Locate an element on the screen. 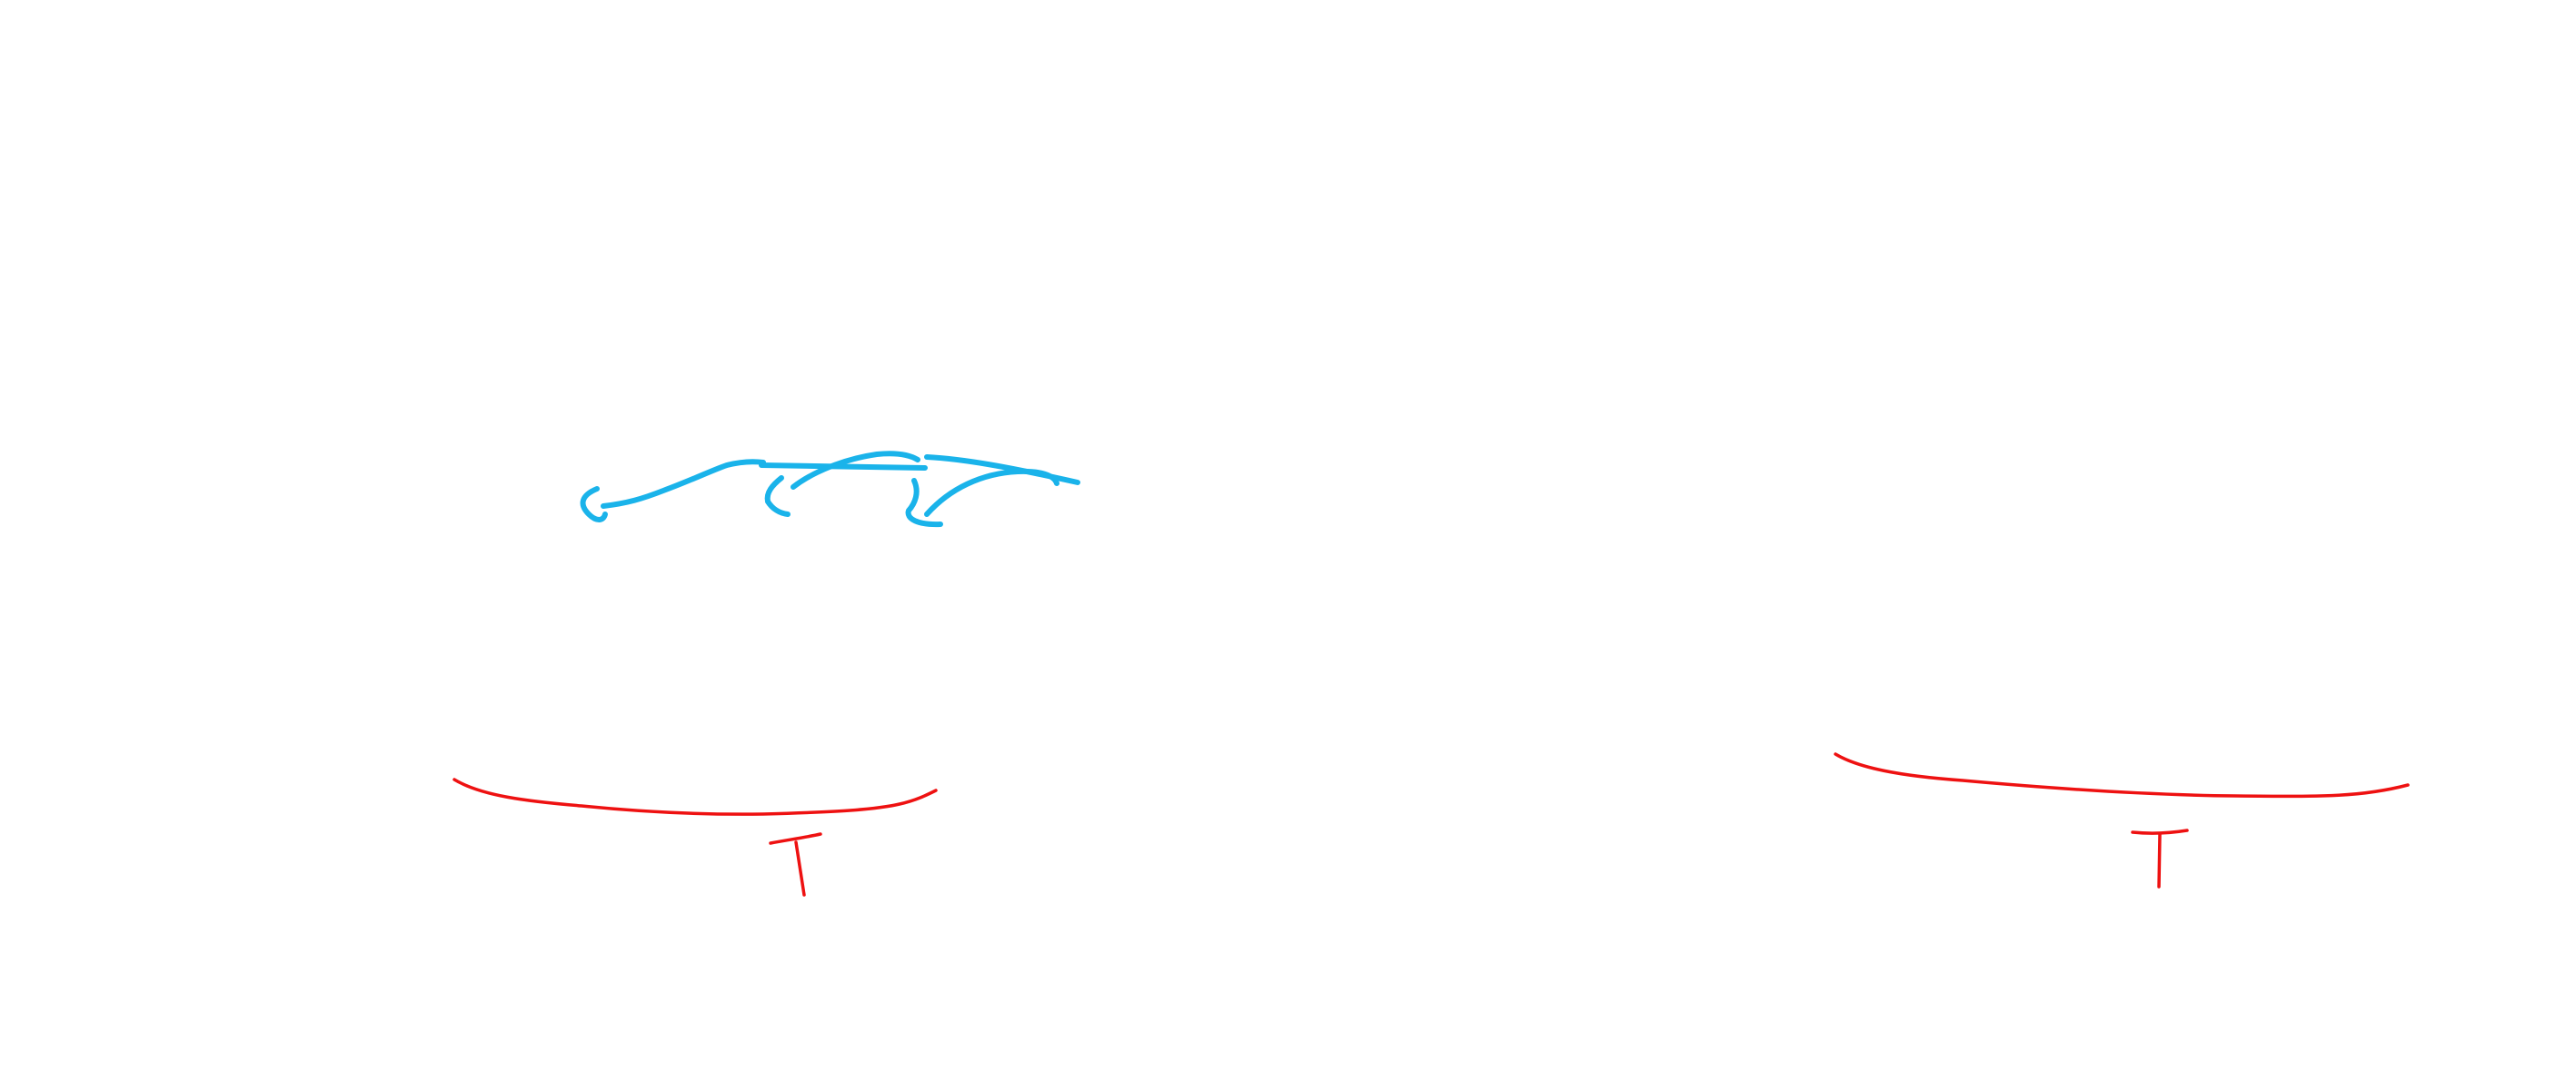  blue-stroke-main-swoop is located at coordinates (683, 484).